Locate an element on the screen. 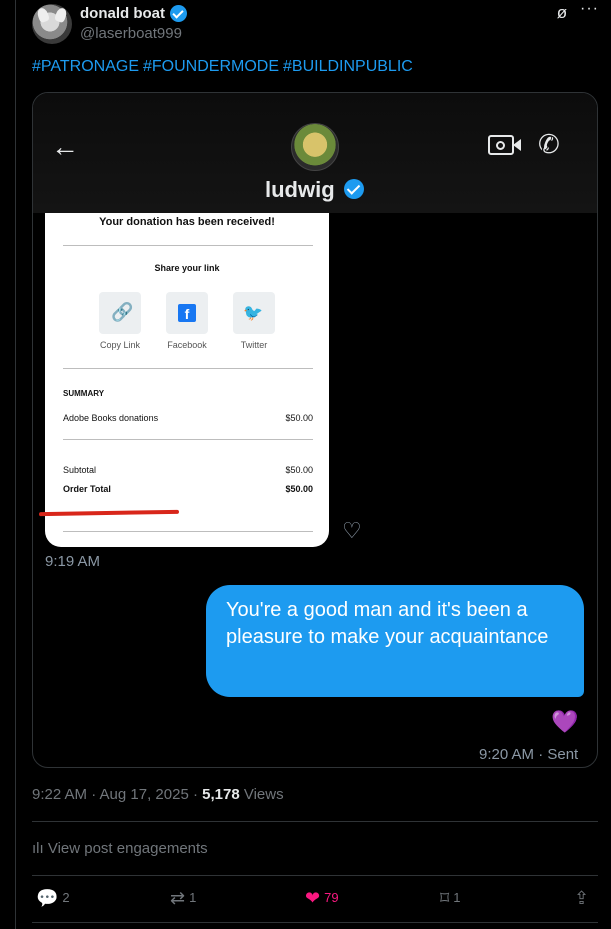  add-reaction-icon: ♡ is located at coordinates (352, 530).